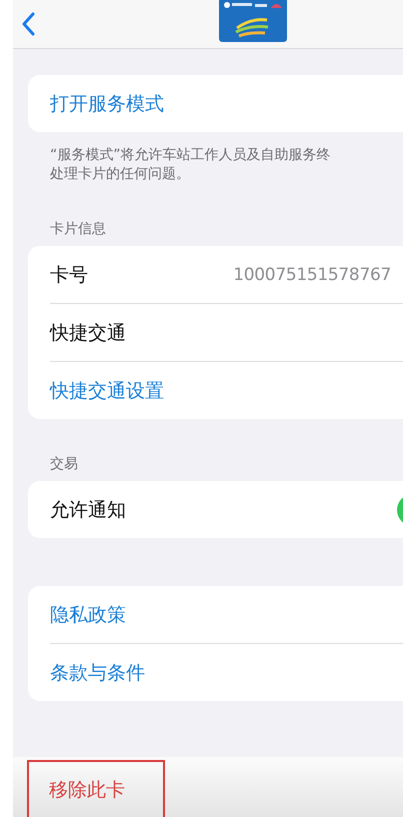 The width and height of the screenshot is (403, 817). Describe the element at coordinates (191, 165) in the screenshot. I see `service-mode-description: “服务模式”将允许车站工作人员及自助服务终 处理卡片的任何问题。` at that location.